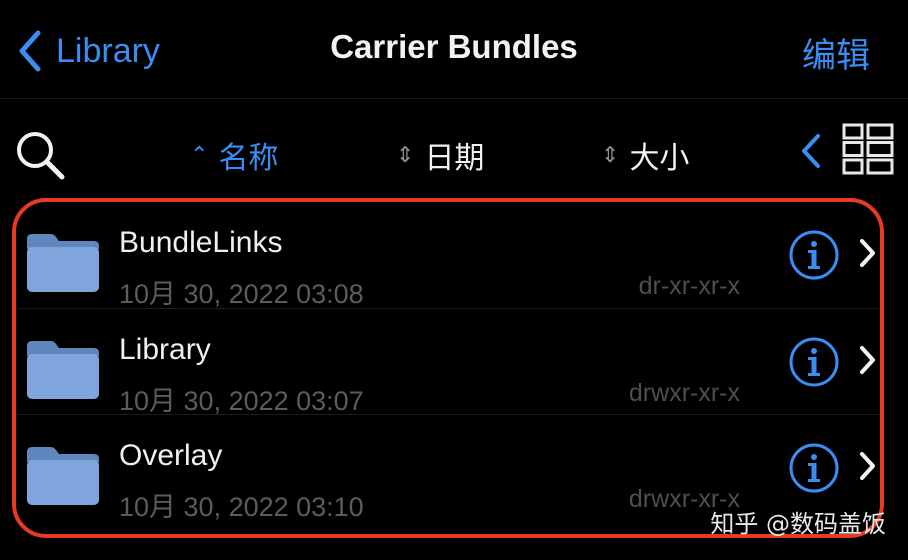 This screenshot has height=560, width=908. I want to click on file-name: Overlay, so click(171, 455).